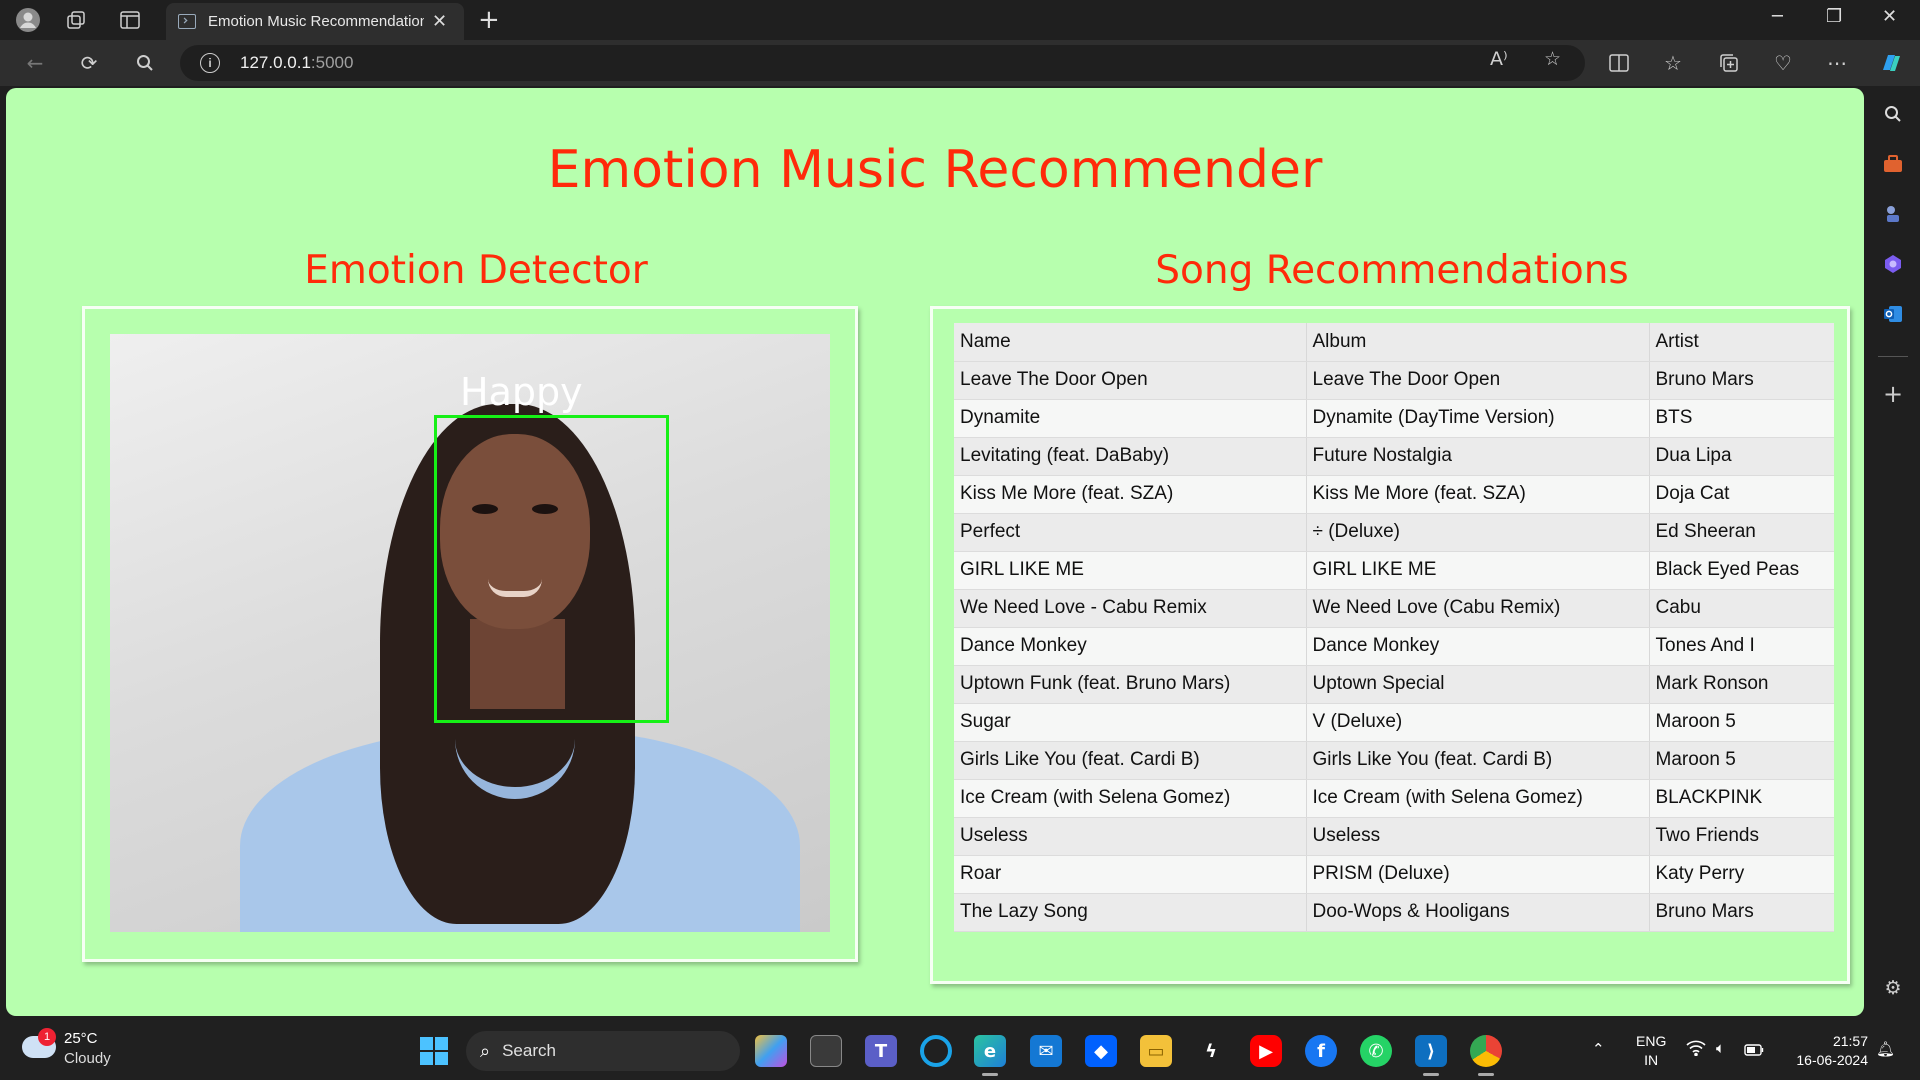 This screenshot has height=1080, width=1920. I want to click on sidebar-outlook-icon, so click(1893, 314).